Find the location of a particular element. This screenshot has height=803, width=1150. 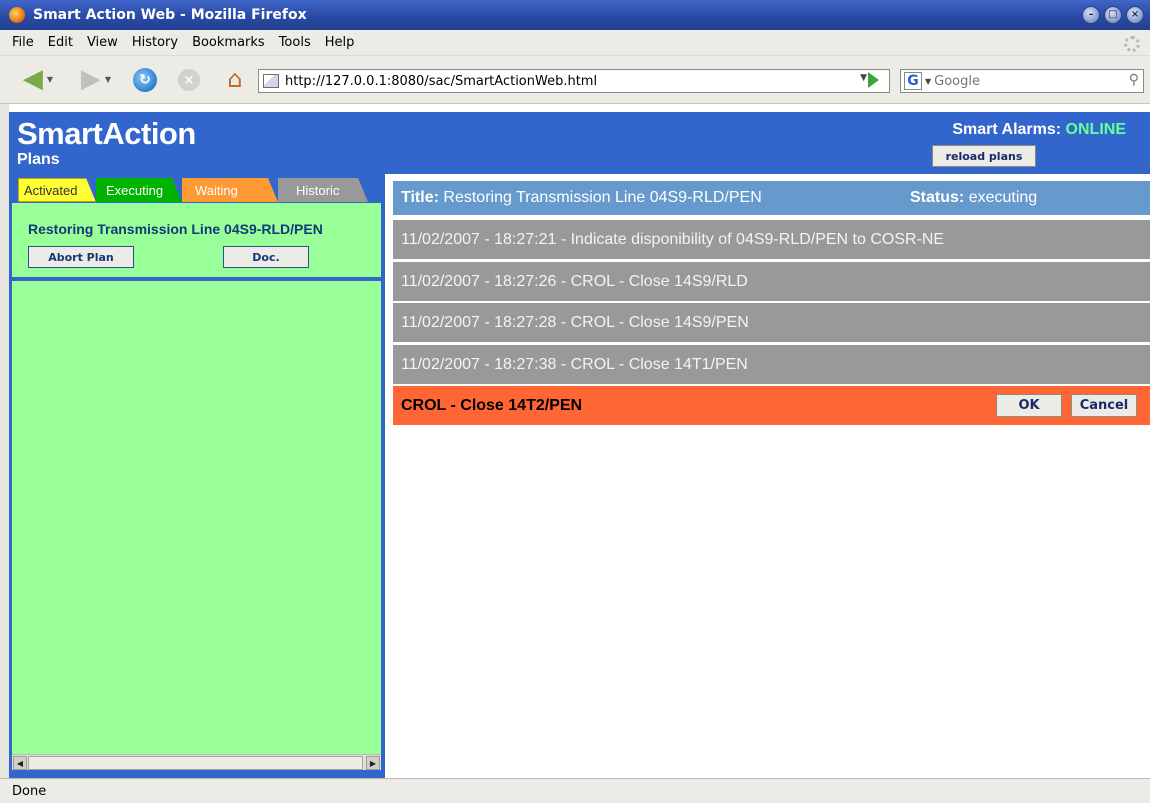

go-icon is located at coordinates (873, 80).